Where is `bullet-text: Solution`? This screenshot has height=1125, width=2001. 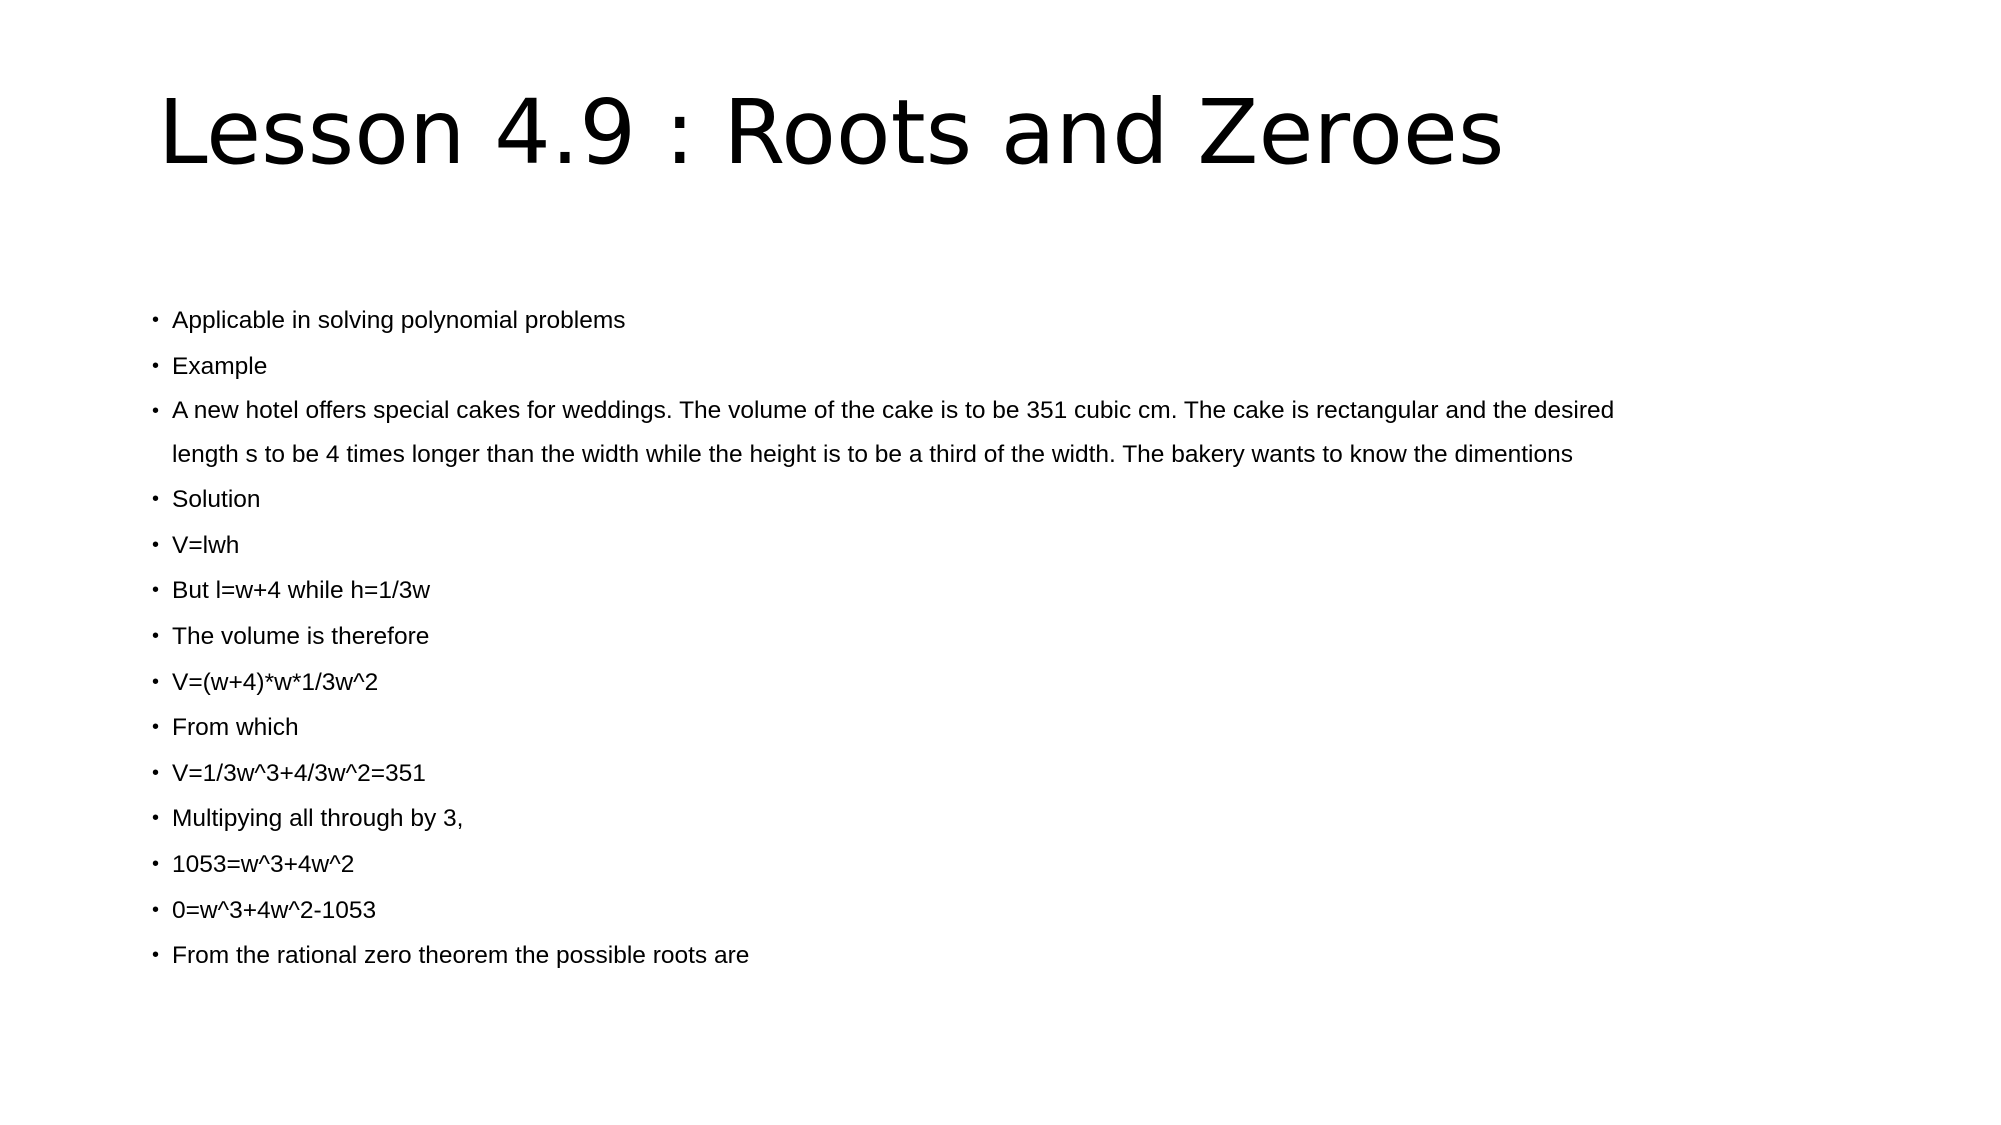
bullet-text: Solution is located at coordinates (216, 500).